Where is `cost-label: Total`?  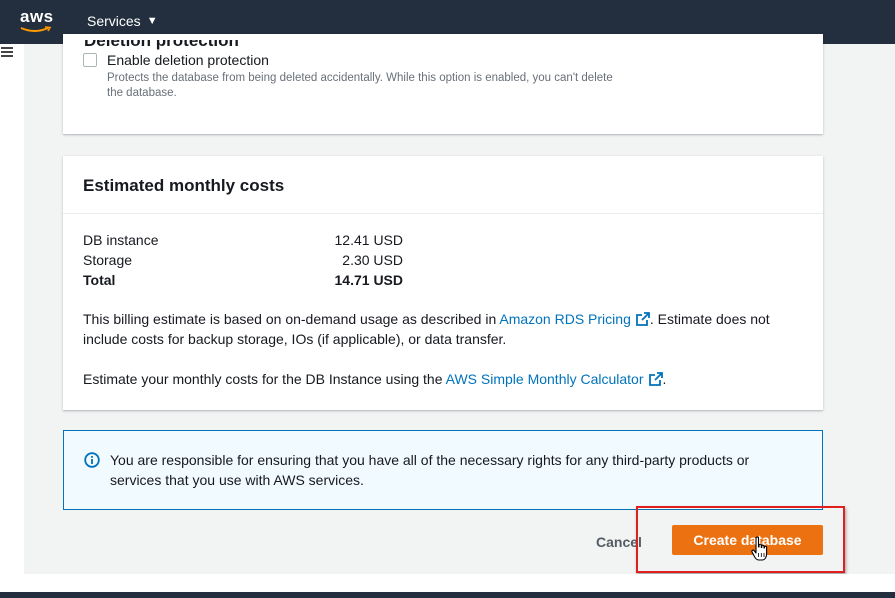 cost-label: Total is located at coordinates (99, 280).